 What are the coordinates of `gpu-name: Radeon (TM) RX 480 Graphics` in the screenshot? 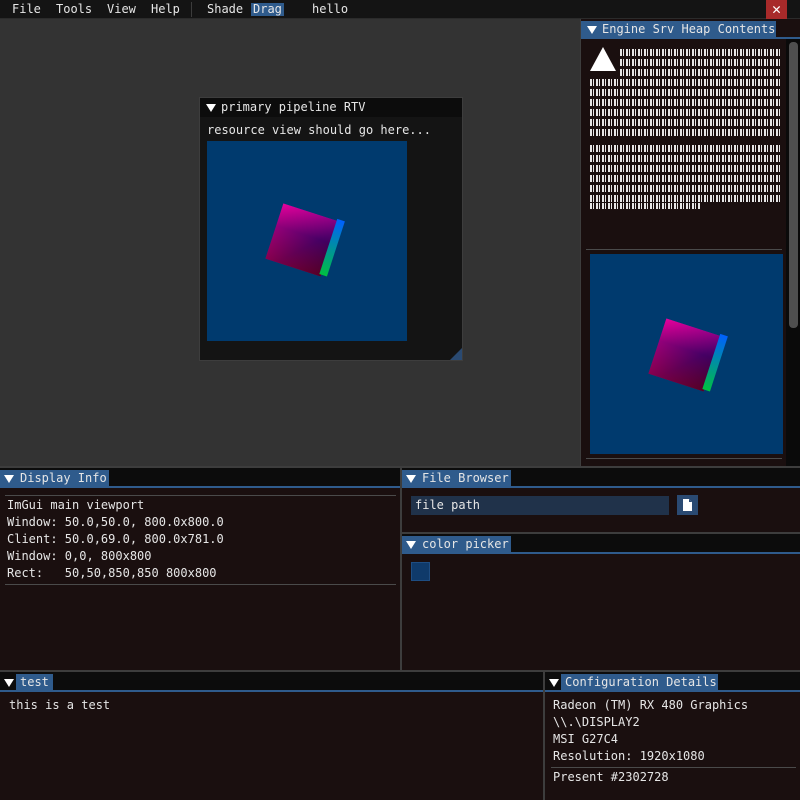 It's located at (651, 705).